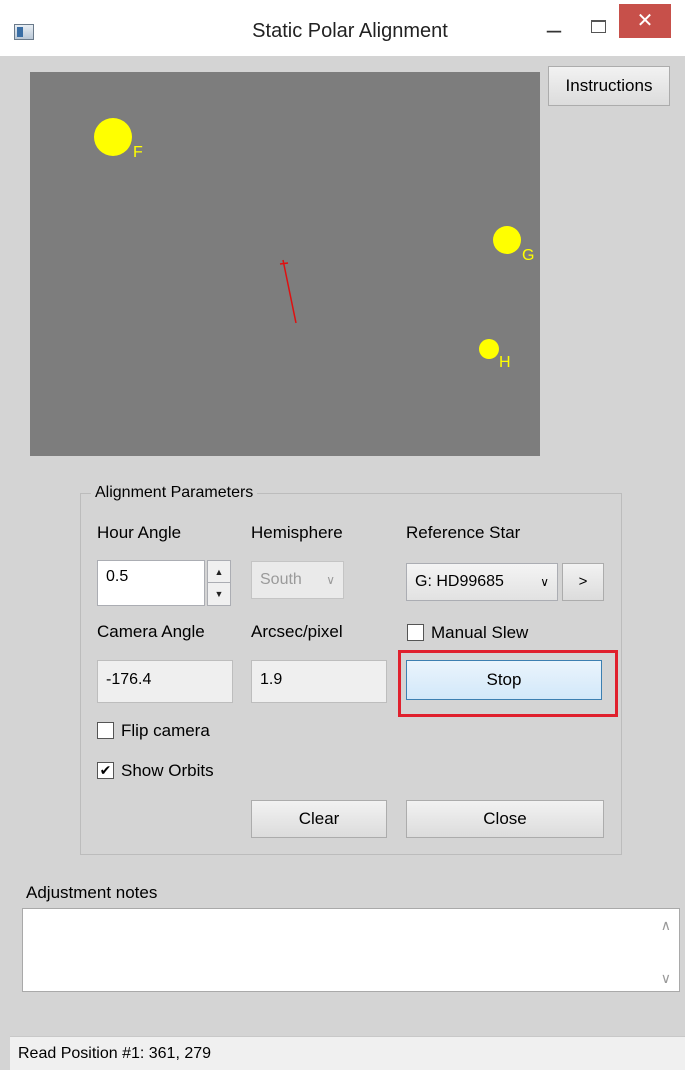  What do you see at coordinates (115, 1053) in the screenshot?
I see `status-text: Read Position #1: 361, 279` at bounding box center [115, 1053].